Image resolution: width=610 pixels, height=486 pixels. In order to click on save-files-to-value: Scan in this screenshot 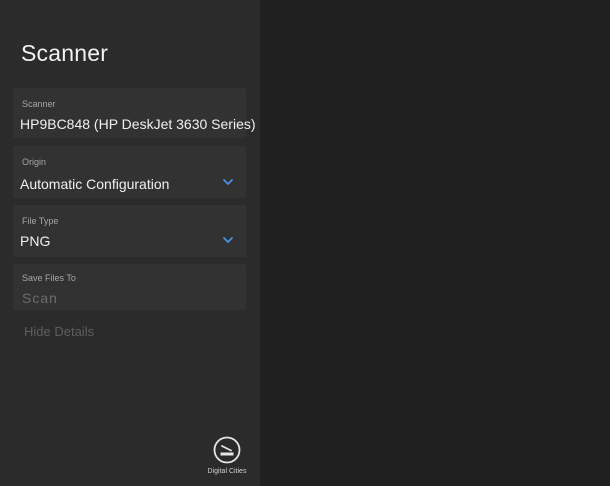, I will do `click(40, 298)`.